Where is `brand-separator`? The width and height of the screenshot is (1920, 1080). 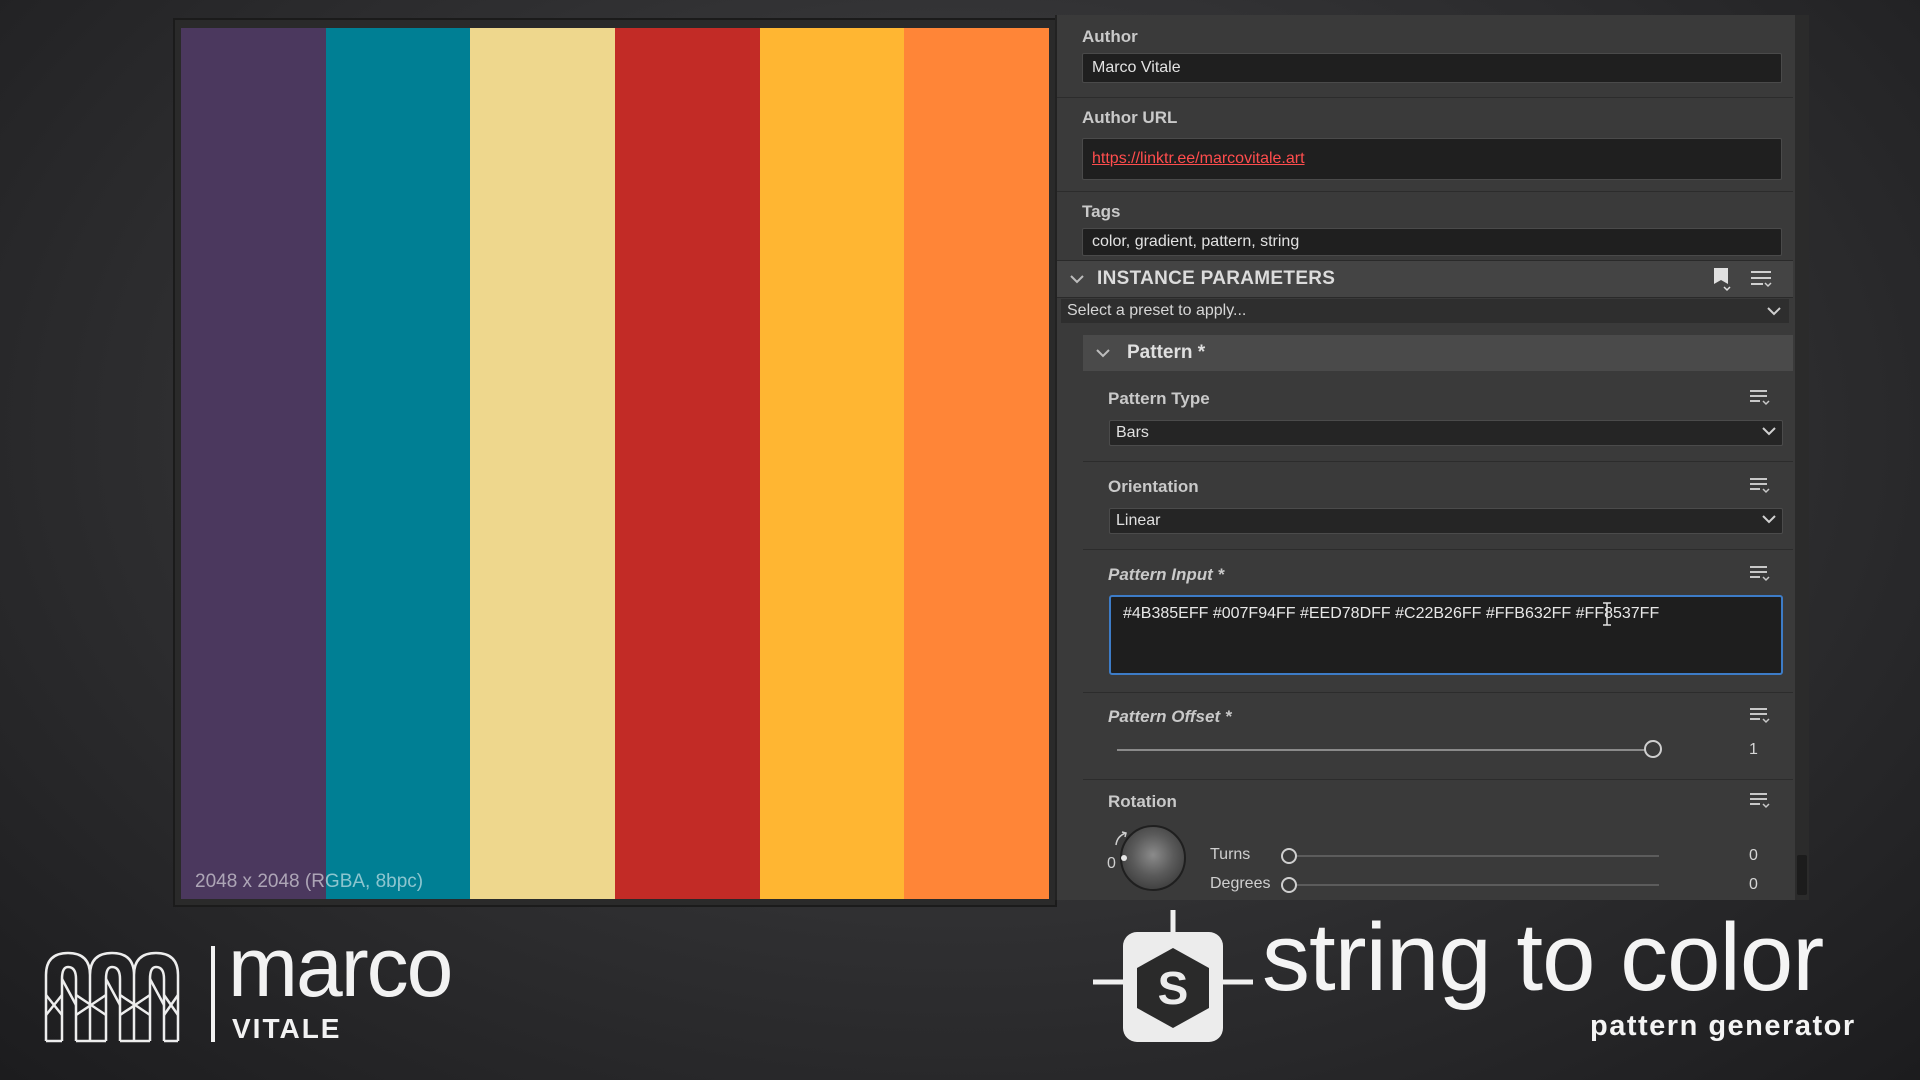 brand-separator is located at coordinates (213, 994).